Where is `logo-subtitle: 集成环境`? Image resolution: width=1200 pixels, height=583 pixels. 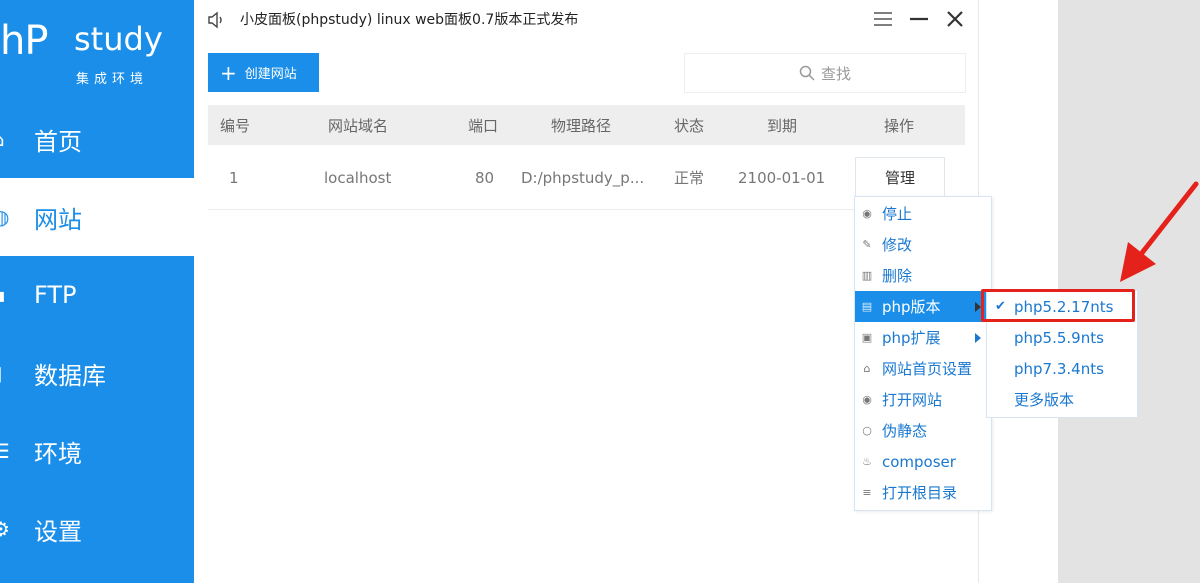
logo-subtitle: 集成环境 is located at coordinates (112, 79).